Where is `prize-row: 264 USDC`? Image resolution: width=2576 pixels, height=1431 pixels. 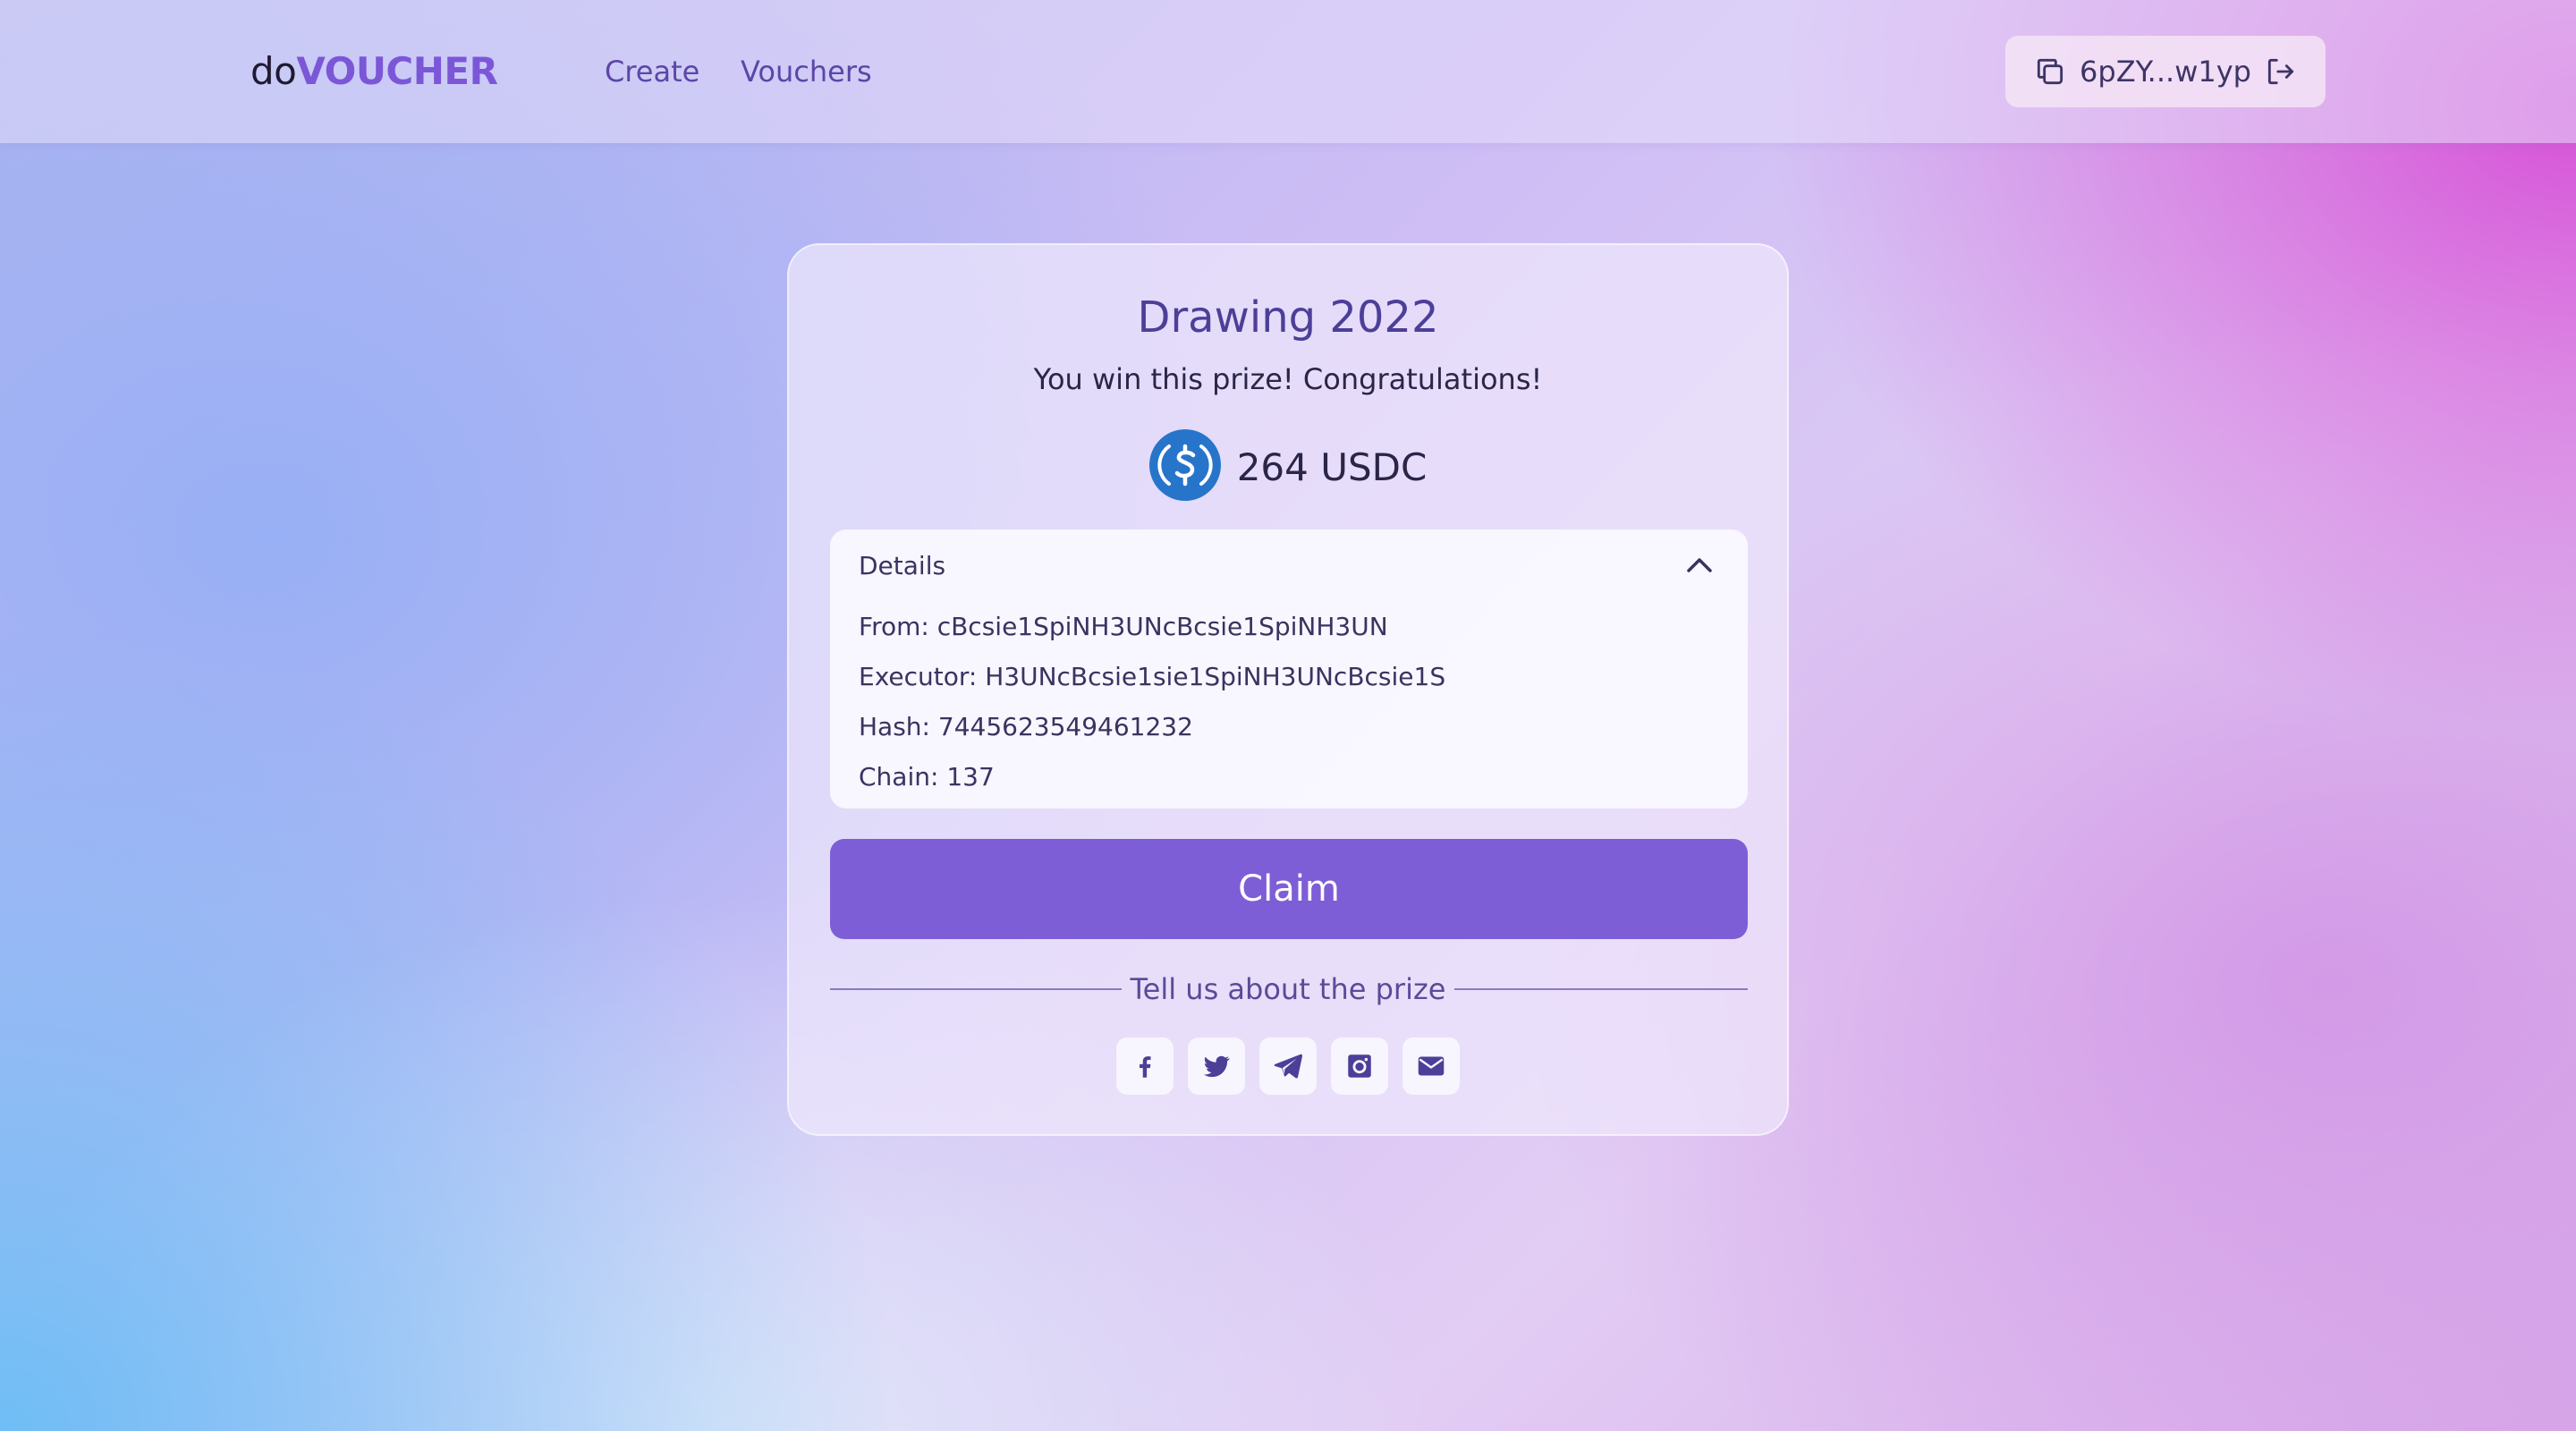
prize-row: 264 USDC is located at coordinates (1288, 466).